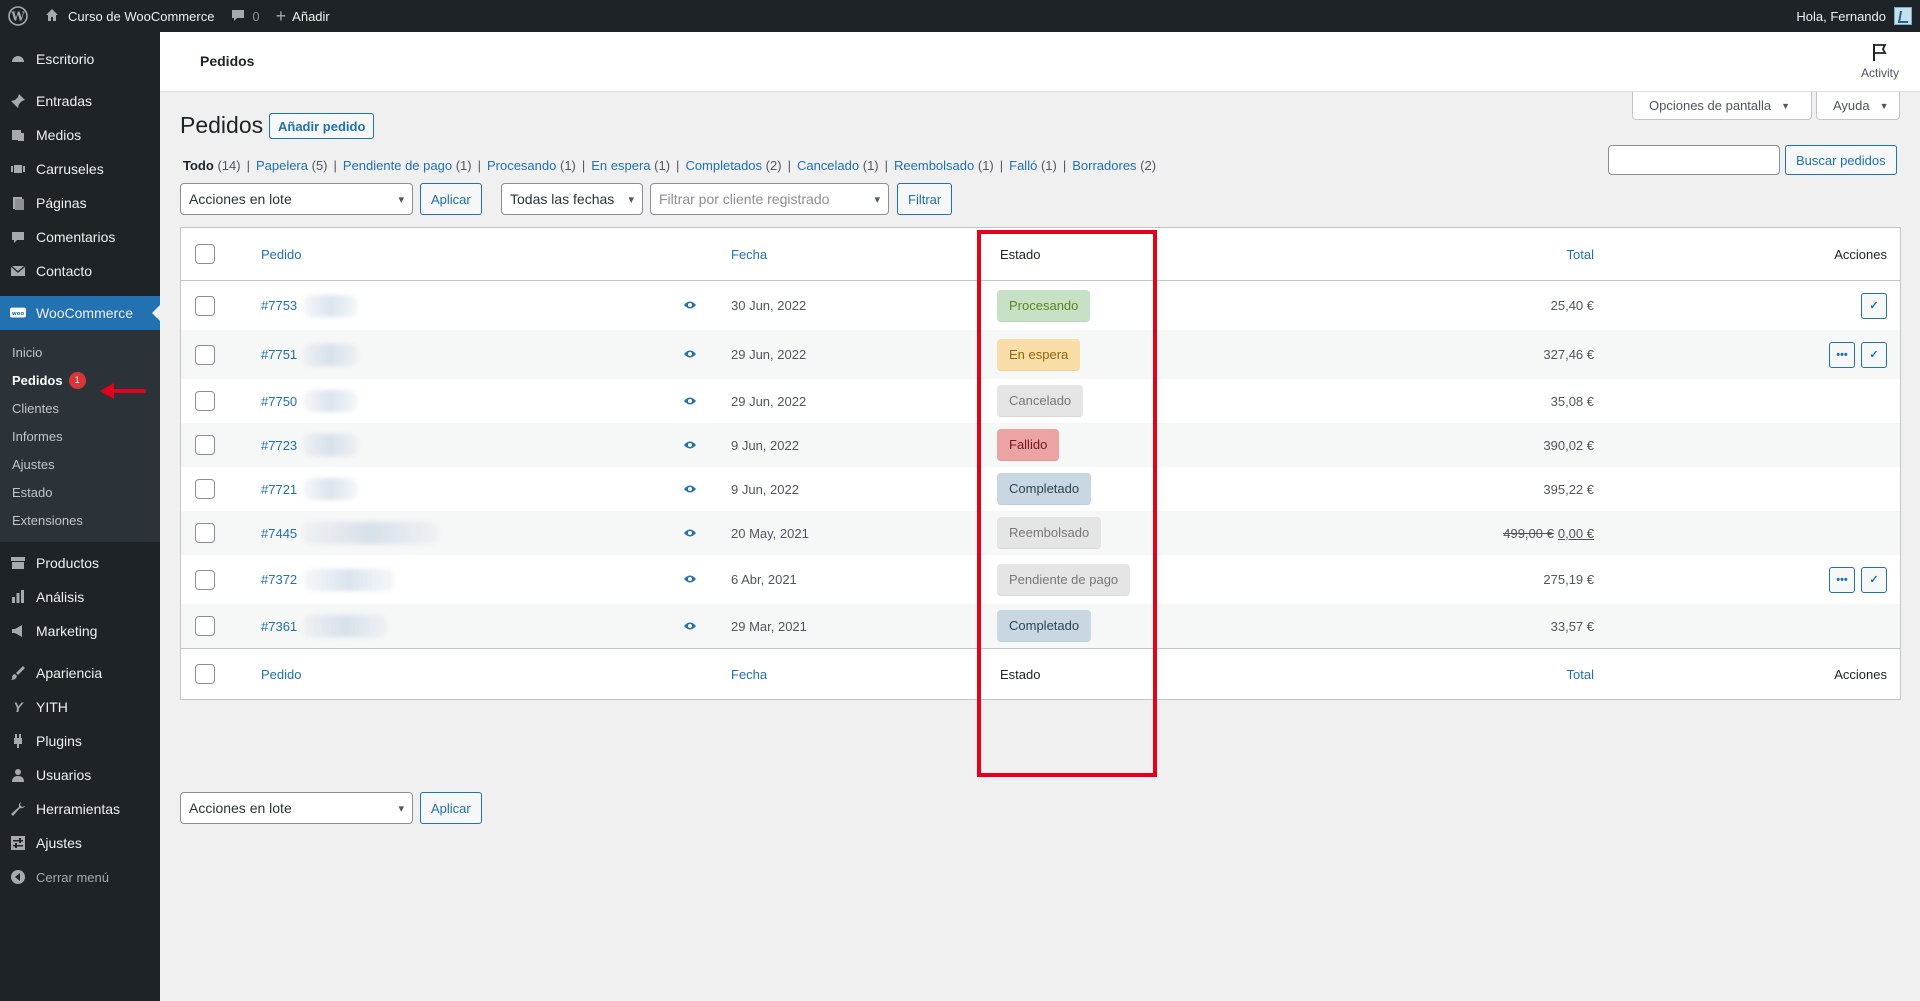 The image size is (1920, 1001). What do you see at coordinates (244, 16) in the screenshot?
I see `comments-link: 0` at bounding box center [244, 16].